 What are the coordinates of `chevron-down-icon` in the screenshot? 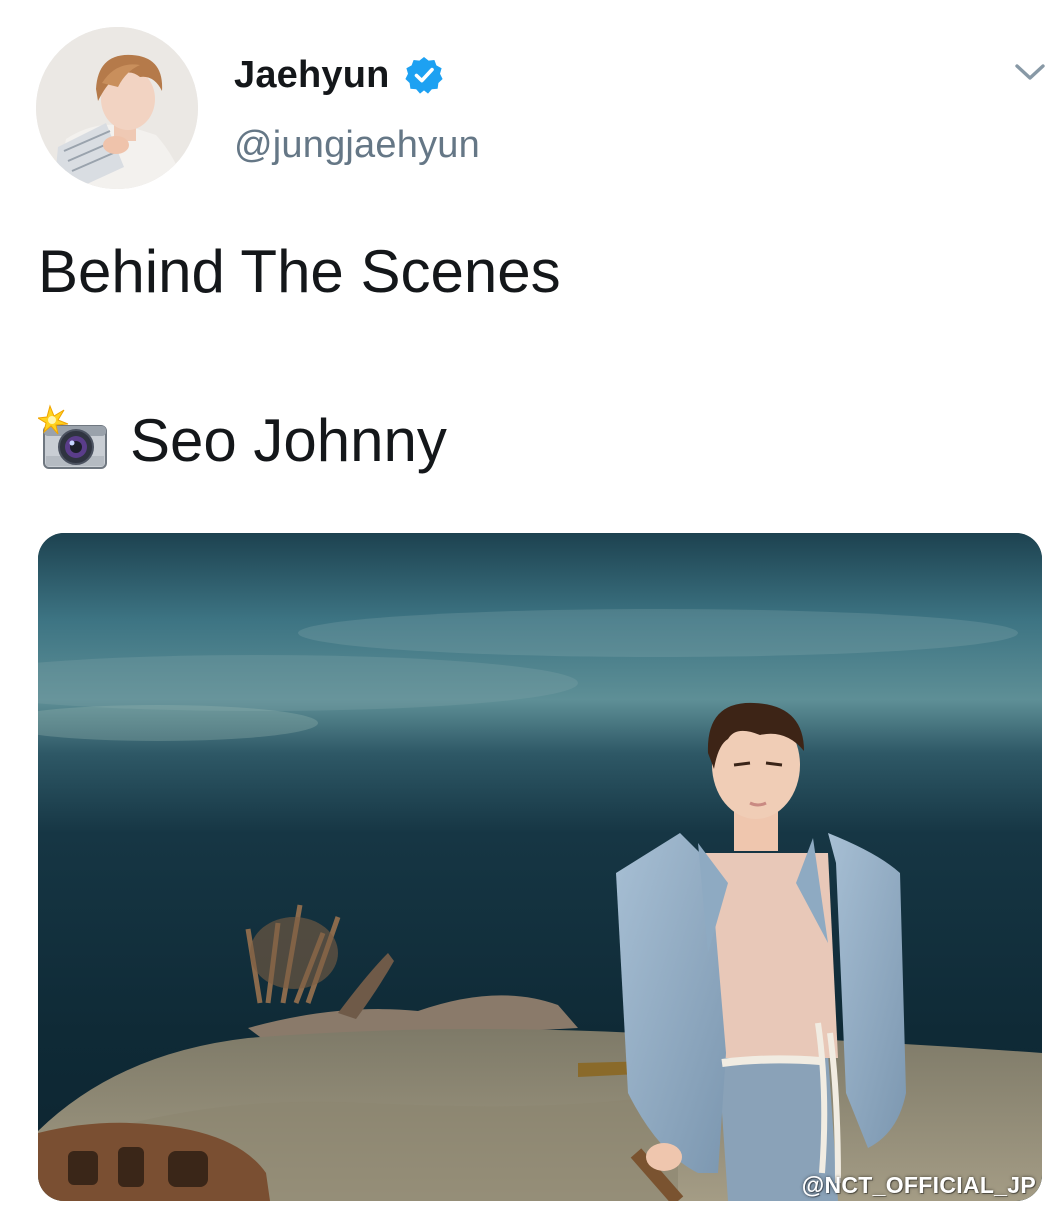 It's located at (1030, 72).